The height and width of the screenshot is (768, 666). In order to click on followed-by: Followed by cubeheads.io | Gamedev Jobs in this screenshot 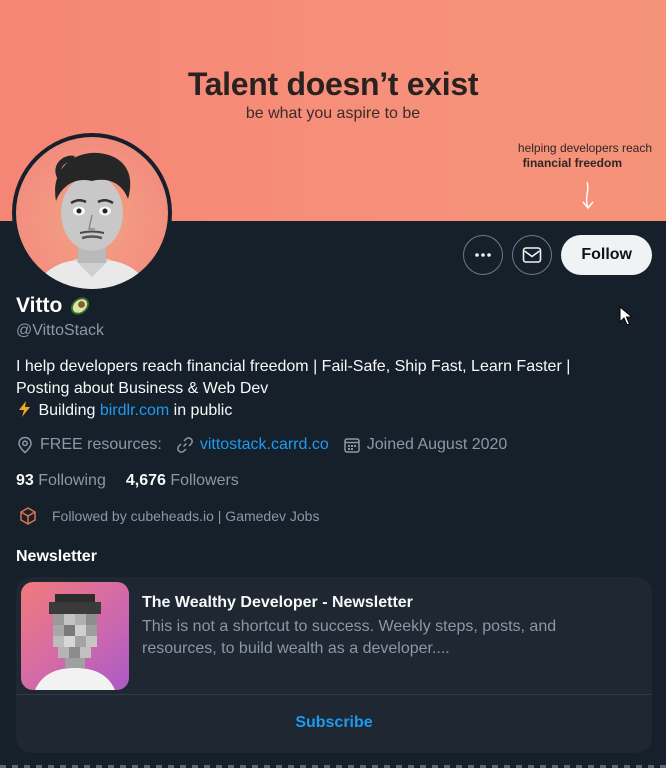, I will do `click(168, 516)`.